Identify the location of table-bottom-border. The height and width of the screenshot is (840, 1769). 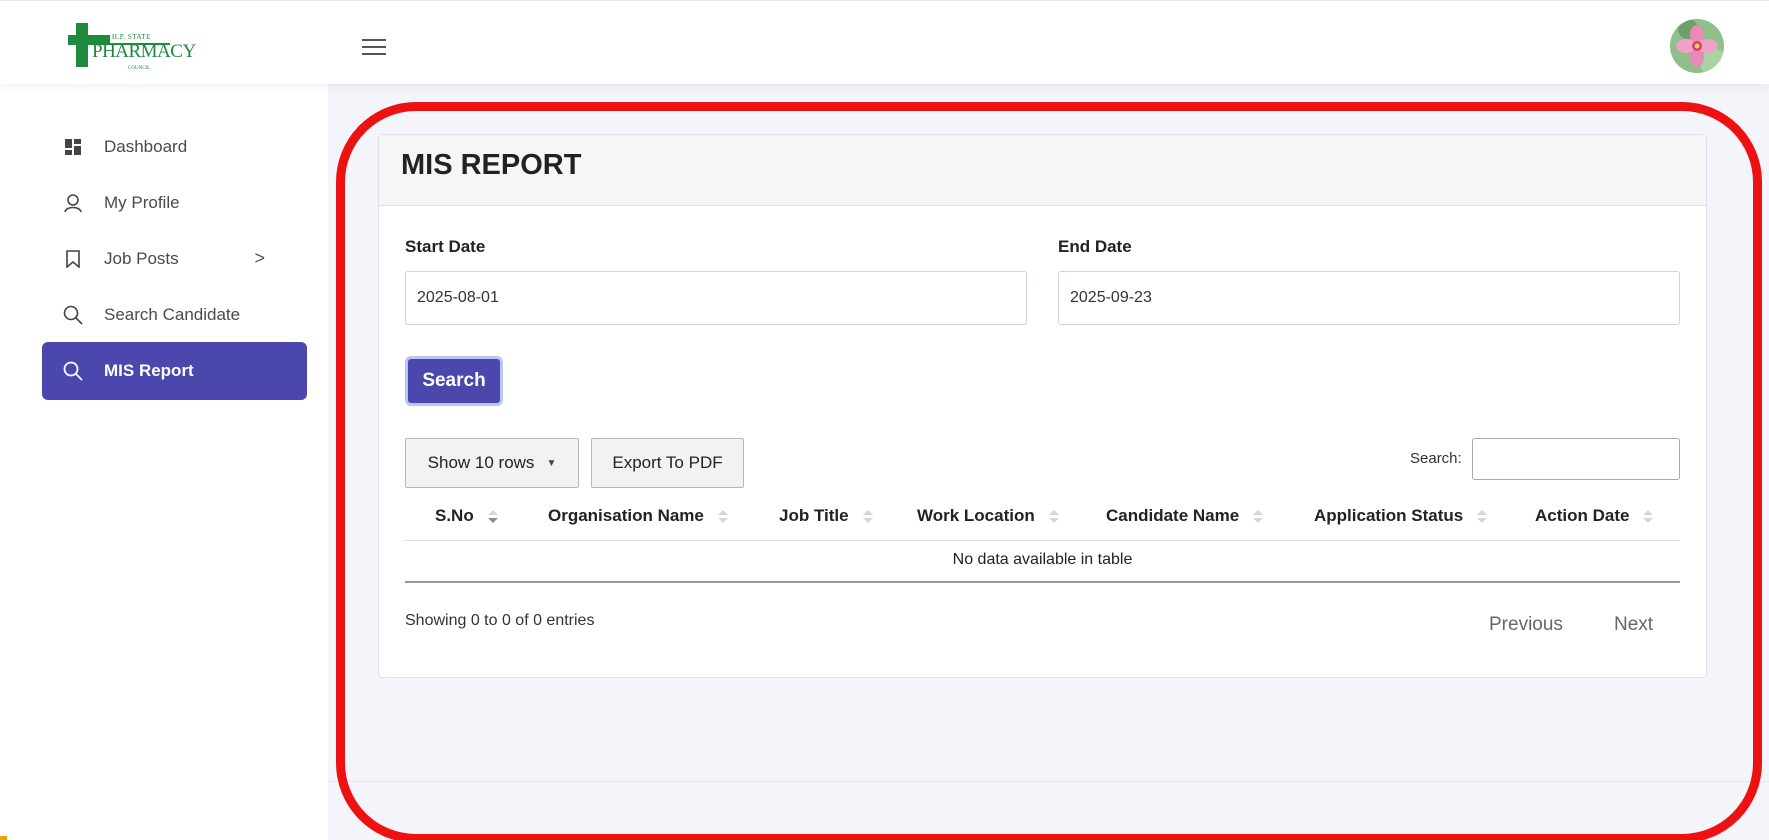
(1042, 582).